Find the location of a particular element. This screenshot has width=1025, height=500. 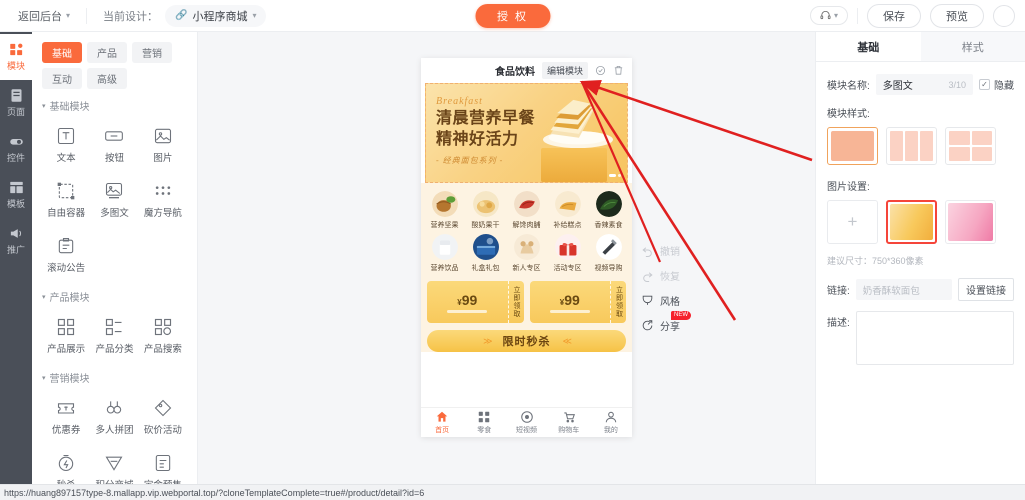

set-link-button: 设置链接 is located at coordinates (986, 289).